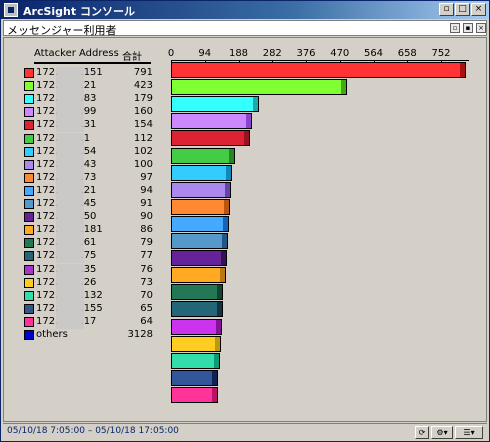 The image size is (490, 442). Describe the element at coordinates (79, 11) in the screenshot. I see `window-title: ArcSight コンソール` at that location.